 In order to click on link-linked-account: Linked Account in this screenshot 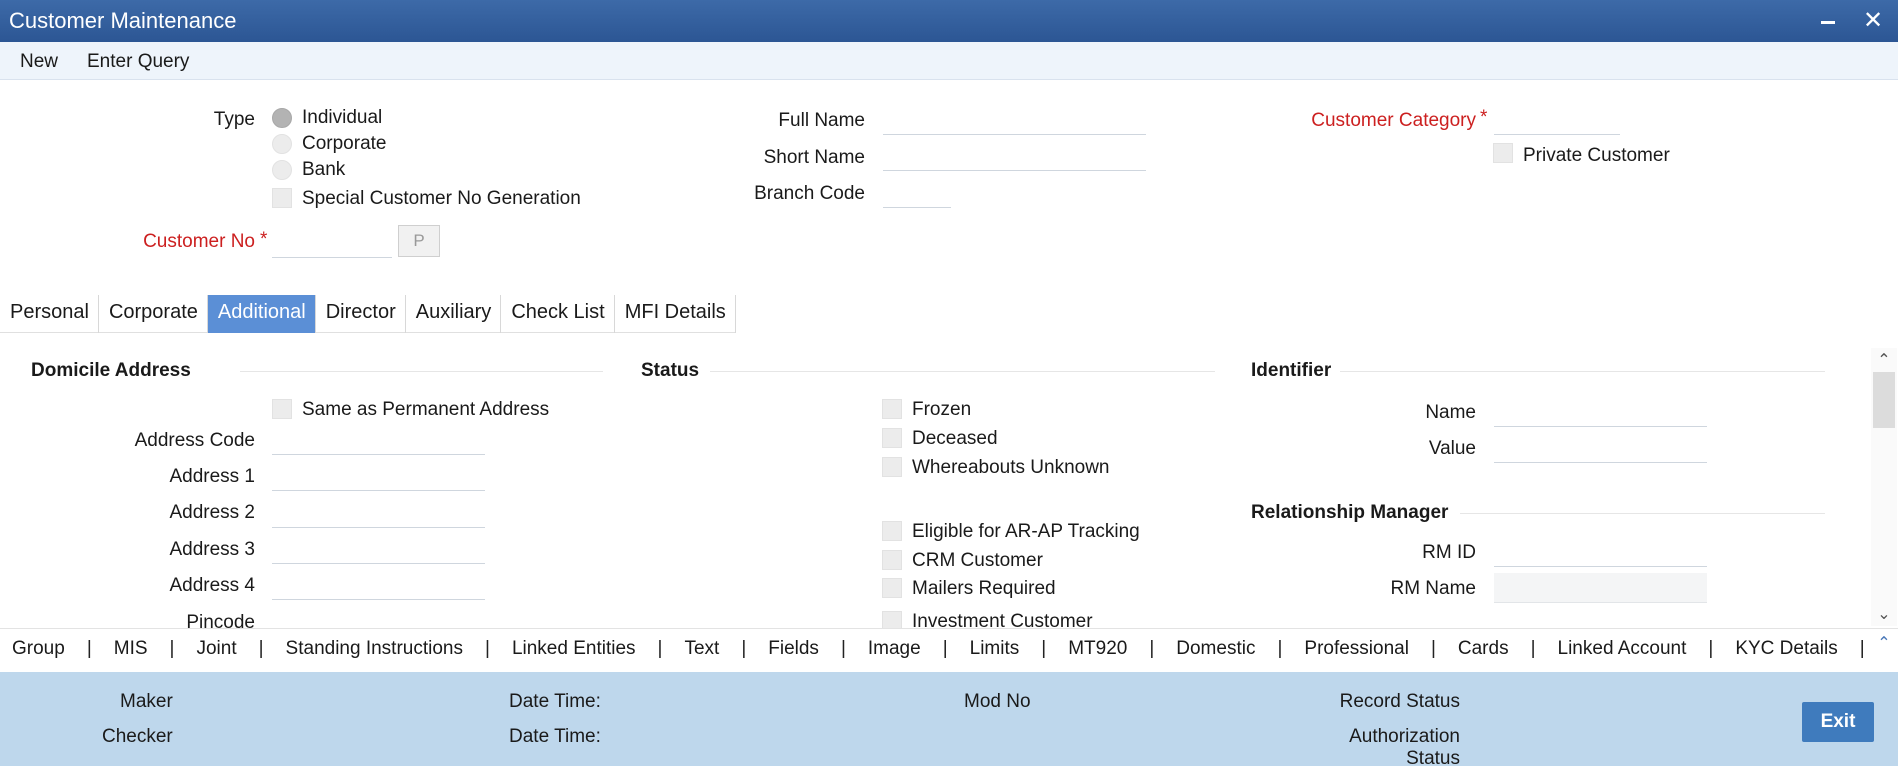, I will do `click(1622, 649)`.